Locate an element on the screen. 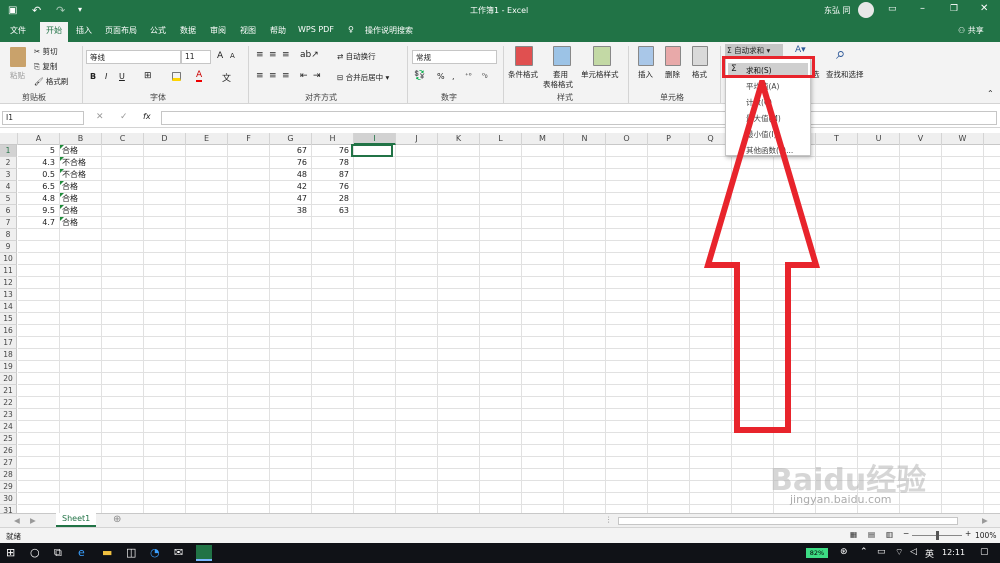 This screenshot has height=563, width=1000. tab-wps-pdf: WPS PDF is located at coordinates (316, 29).